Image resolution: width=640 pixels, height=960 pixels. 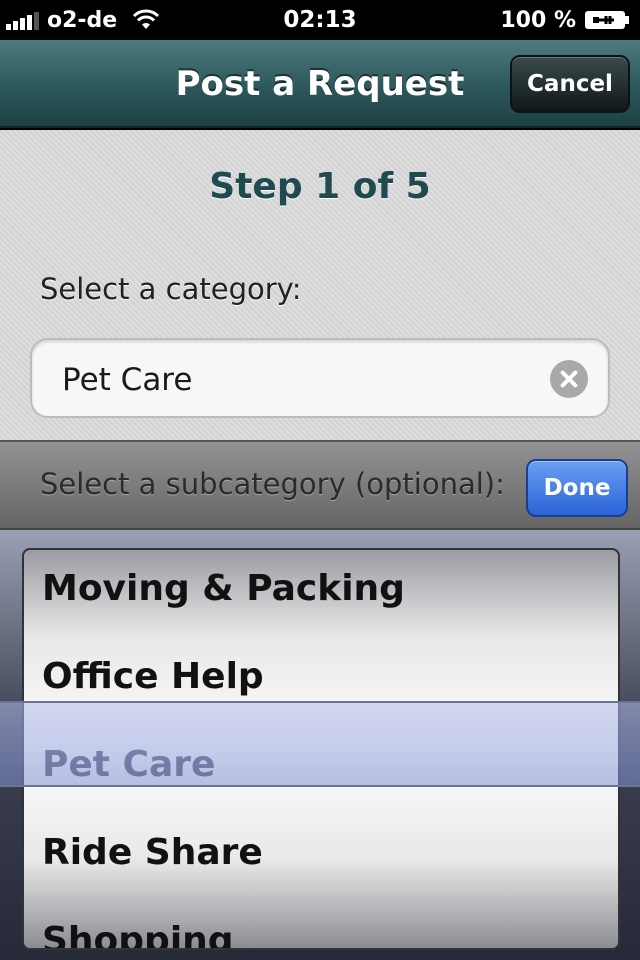 I want to click on picker-selection-indicator, so click(x=320, y=744).